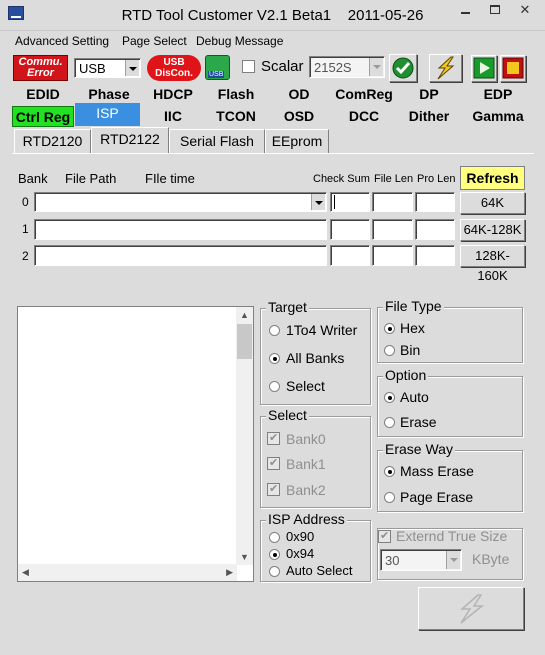  Describe the element at coordinates (418, 422) in the screenshot. I see `option-erase-label: Erase` at that location.